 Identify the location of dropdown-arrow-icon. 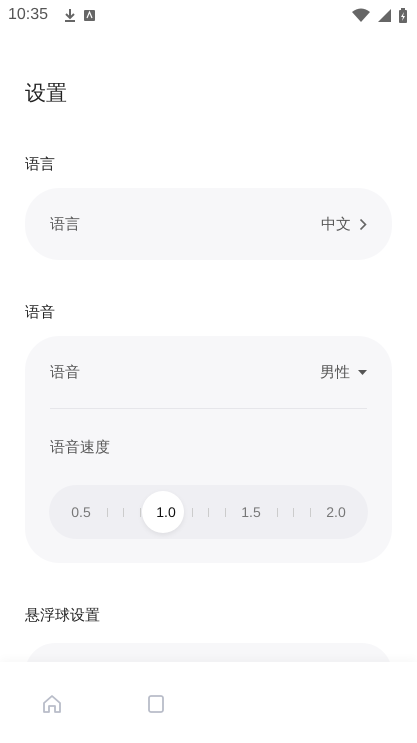
(362, 372).